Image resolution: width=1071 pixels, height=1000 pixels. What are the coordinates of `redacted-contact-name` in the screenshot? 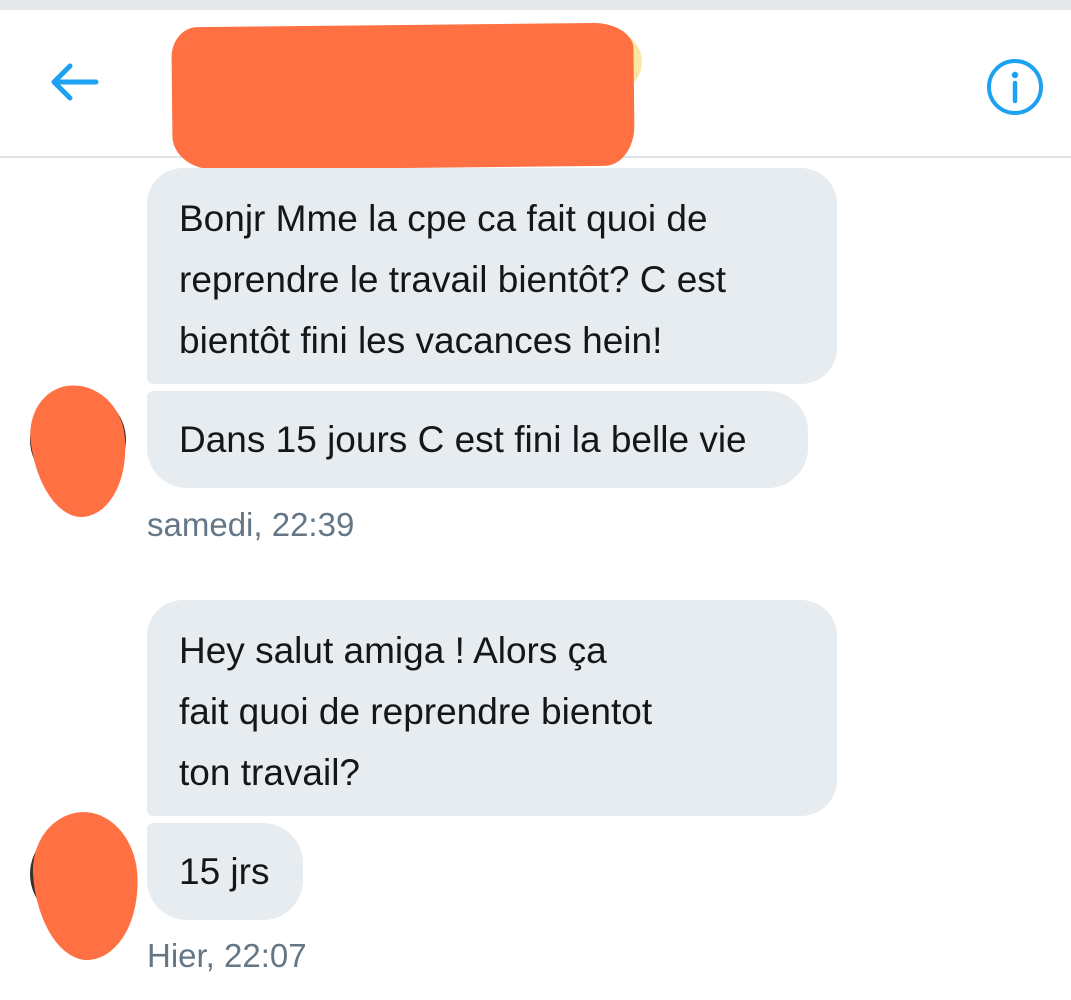 It's located at (403, 96).